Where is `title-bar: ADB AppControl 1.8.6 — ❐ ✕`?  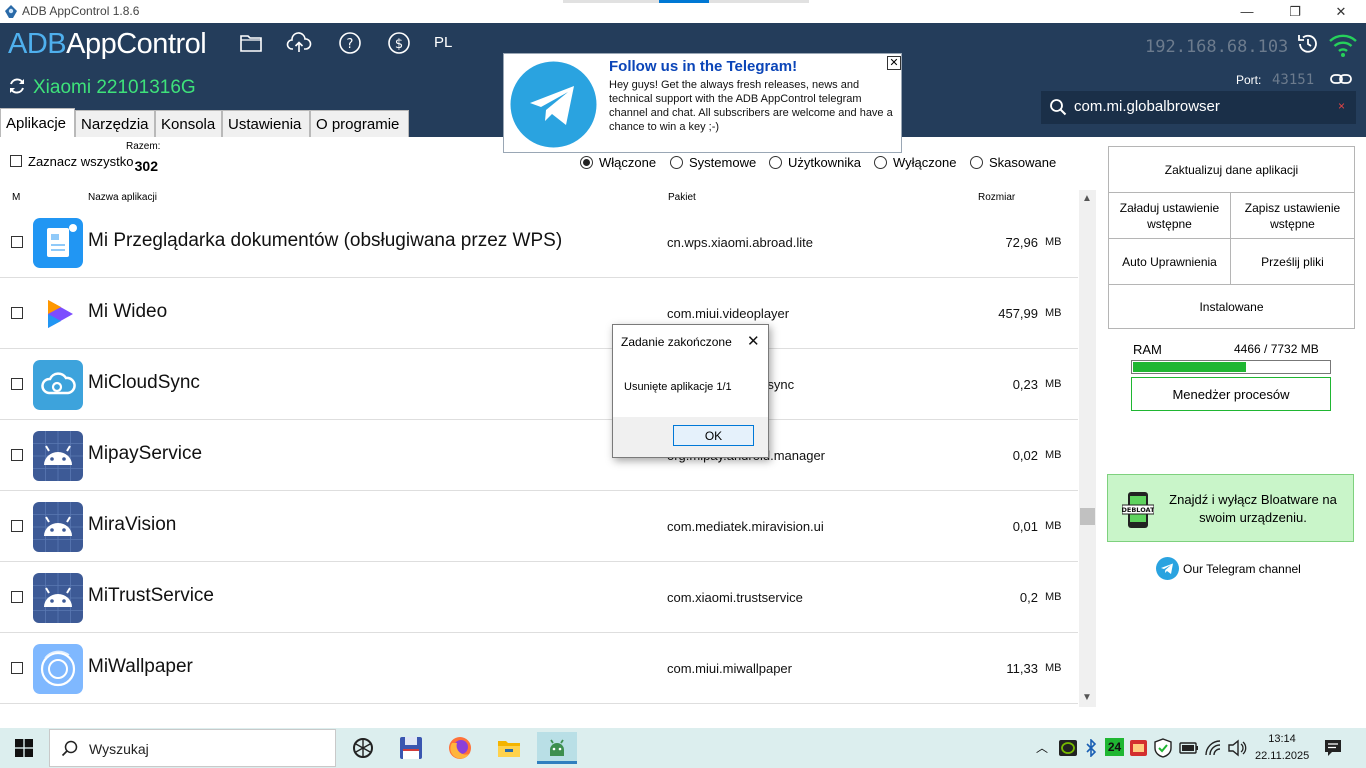 title-bar: ADB AppControl 1.8.6 — ❐ ✕ is located at coordinates (683, 11).